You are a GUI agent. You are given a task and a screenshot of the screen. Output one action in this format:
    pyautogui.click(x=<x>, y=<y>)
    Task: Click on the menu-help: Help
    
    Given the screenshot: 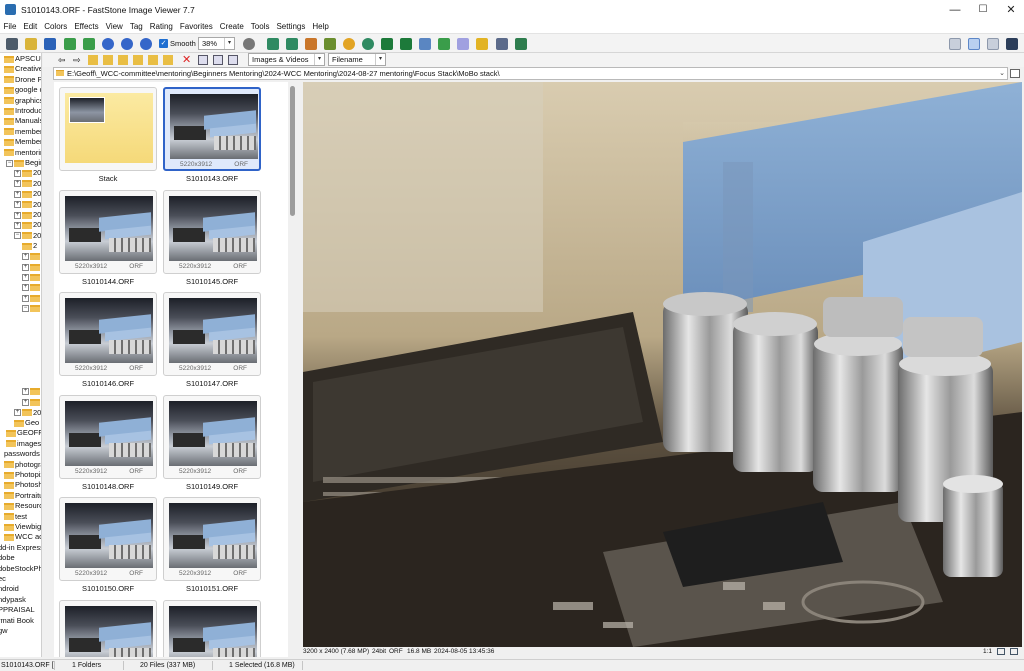 What is the action you would take?
    pyautogui.click(x=320, y=26)
    